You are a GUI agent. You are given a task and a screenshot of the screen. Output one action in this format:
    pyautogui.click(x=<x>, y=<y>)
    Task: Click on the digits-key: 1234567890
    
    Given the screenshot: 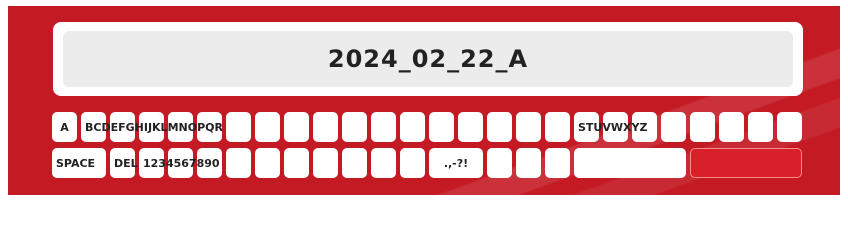 What is the action you would take?
    pyautogui.click(x=179, y=163)
    